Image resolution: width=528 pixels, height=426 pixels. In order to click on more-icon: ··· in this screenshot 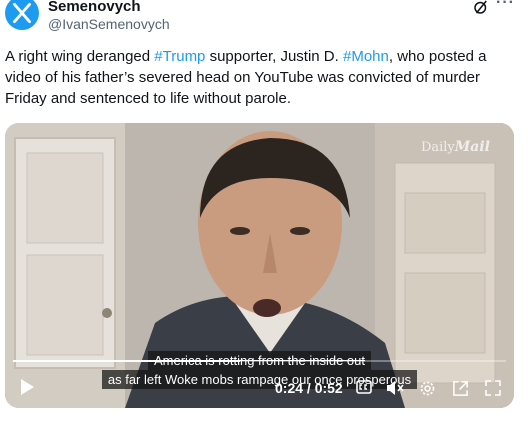, I will do `click(505, 6)`.